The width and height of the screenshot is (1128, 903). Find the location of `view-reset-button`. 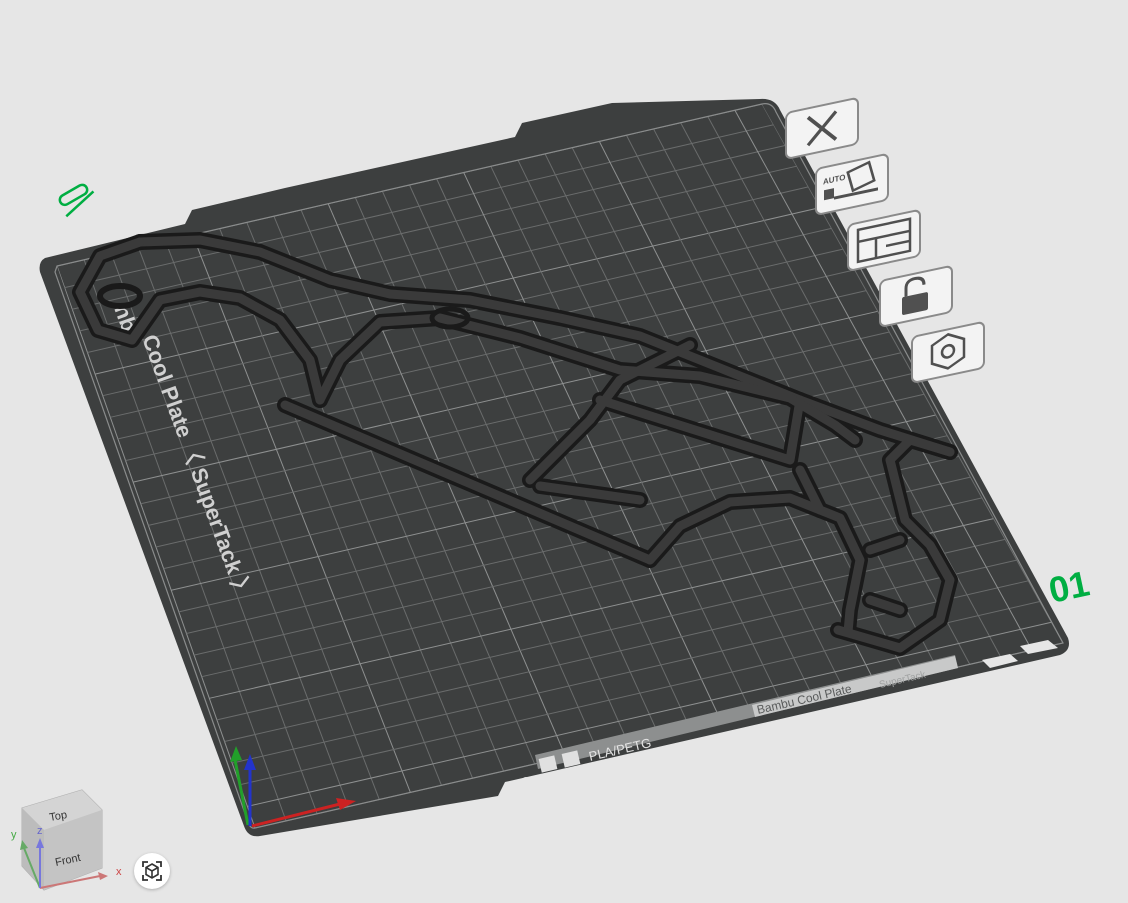

view-reset-button is located at coordinates (152, 871).